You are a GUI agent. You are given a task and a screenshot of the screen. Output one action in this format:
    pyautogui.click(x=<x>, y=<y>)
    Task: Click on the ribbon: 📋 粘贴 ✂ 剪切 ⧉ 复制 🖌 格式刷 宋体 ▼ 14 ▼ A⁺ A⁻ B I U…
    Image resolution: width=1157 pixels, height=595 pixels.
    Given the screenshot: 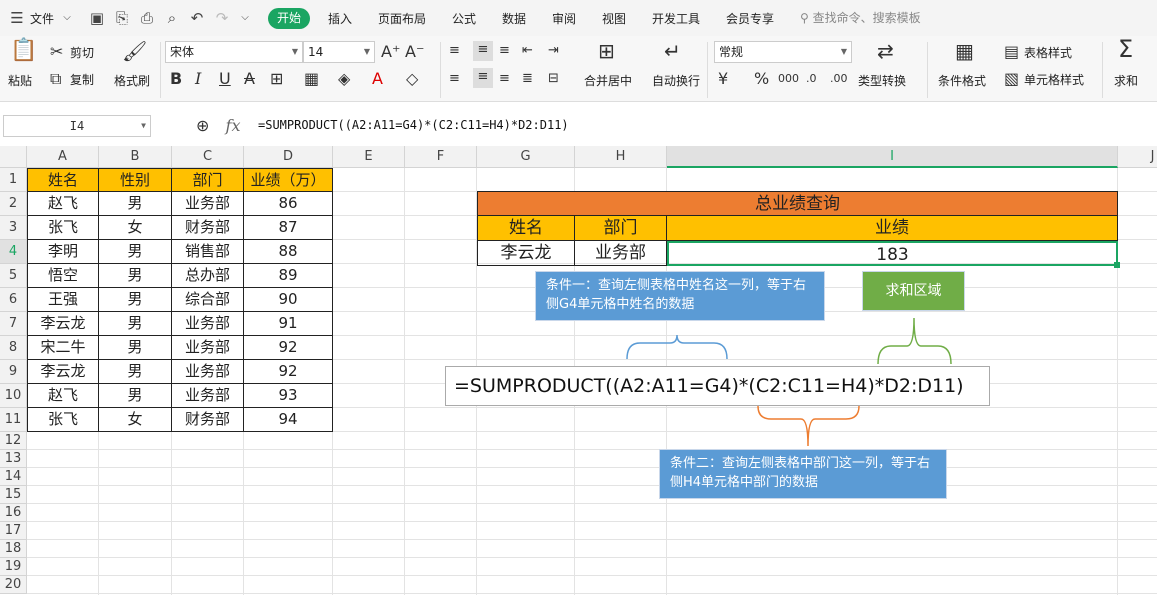 What is the action you would take?
    pyautogui.click(x=578, y=69)
    